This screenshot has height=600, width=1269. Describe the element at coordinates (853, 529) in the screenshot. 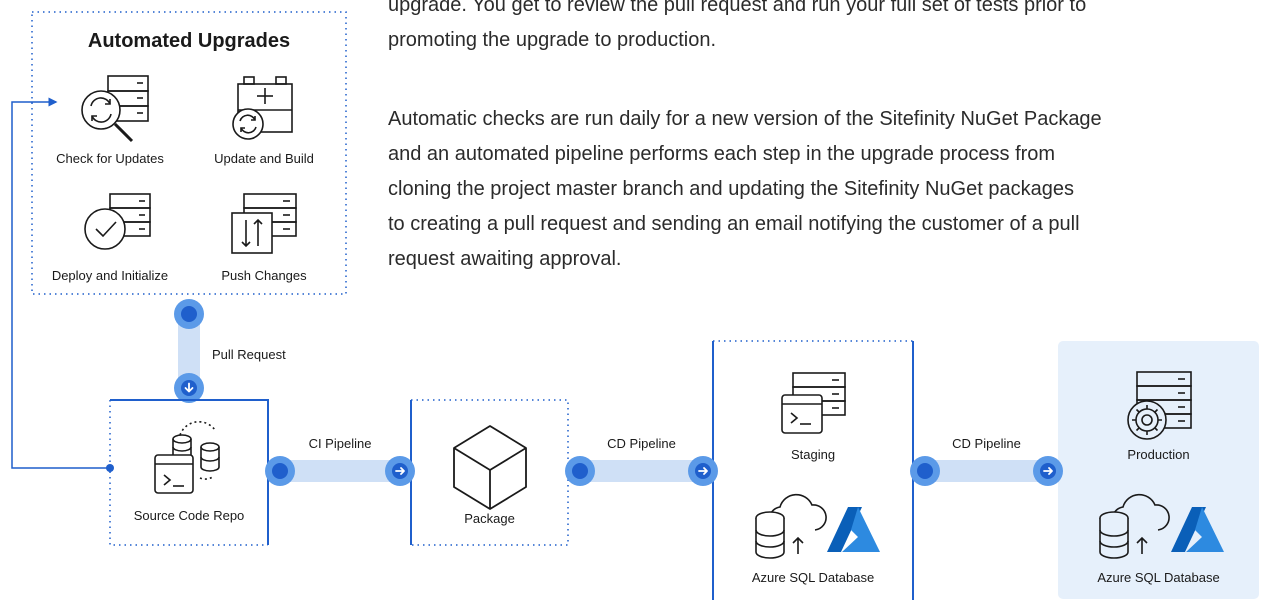

I see `staging-azure-logo-icon` at that location.